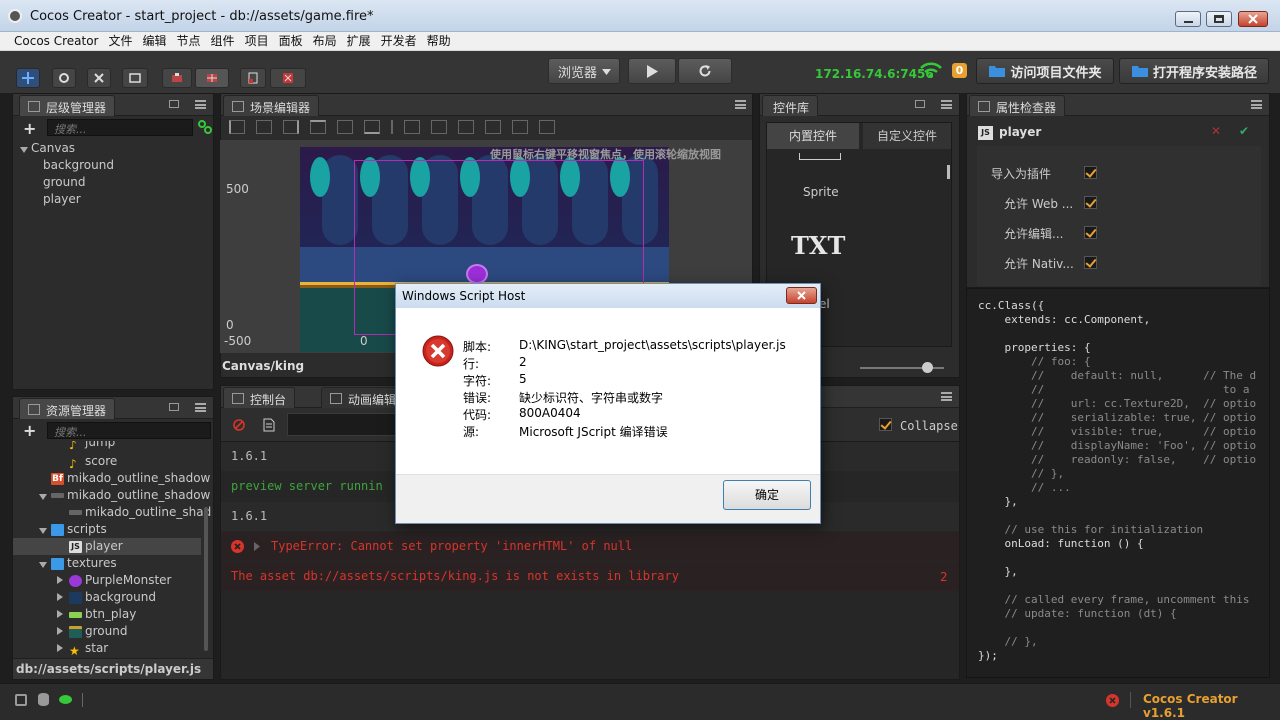  What do you see at coordinates (239, 425) in the screenshot?
I see `clear-console-icon` at bounding box center [239, 425].